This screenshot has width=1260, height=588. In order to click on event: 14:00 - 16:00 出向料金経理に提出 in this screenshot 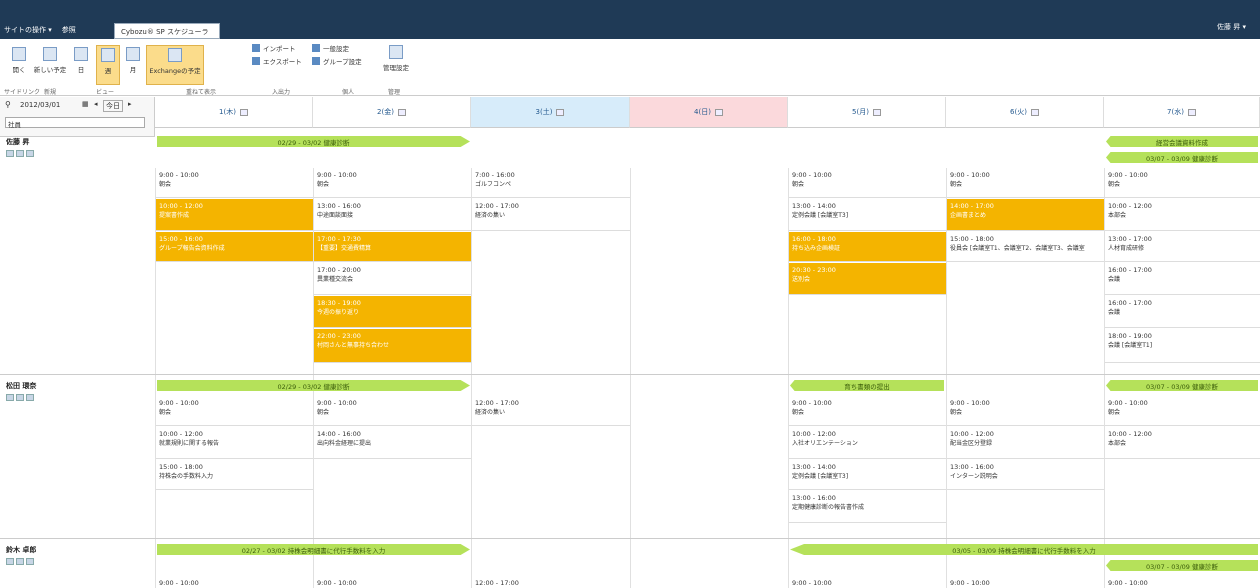, I will do `click(392, 443)`.